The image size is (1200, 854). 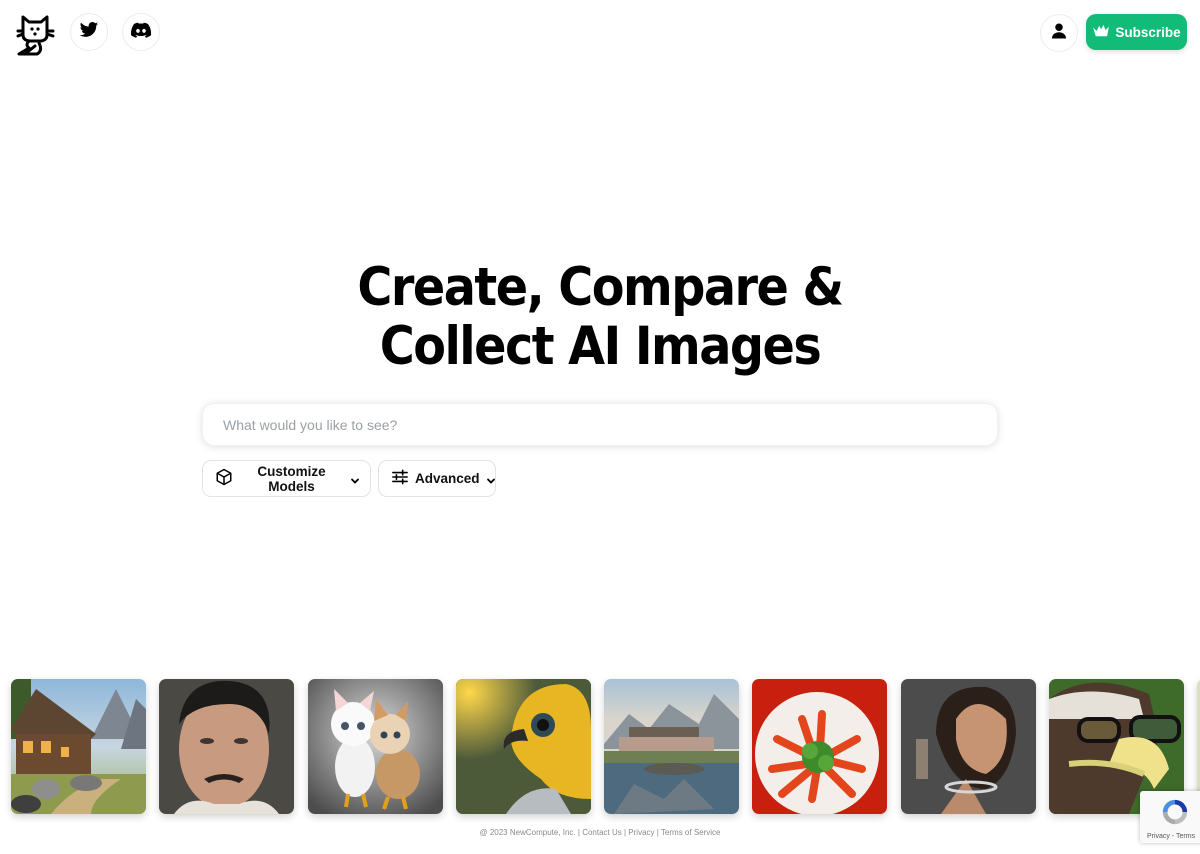 I want to click on crown-icon, so click(x=1101, y=32).